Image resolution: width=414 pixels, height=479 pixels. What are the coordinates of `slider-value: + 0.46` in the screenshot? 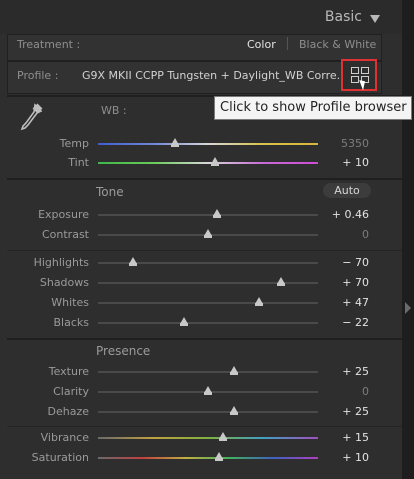 It's located at (350, 214).